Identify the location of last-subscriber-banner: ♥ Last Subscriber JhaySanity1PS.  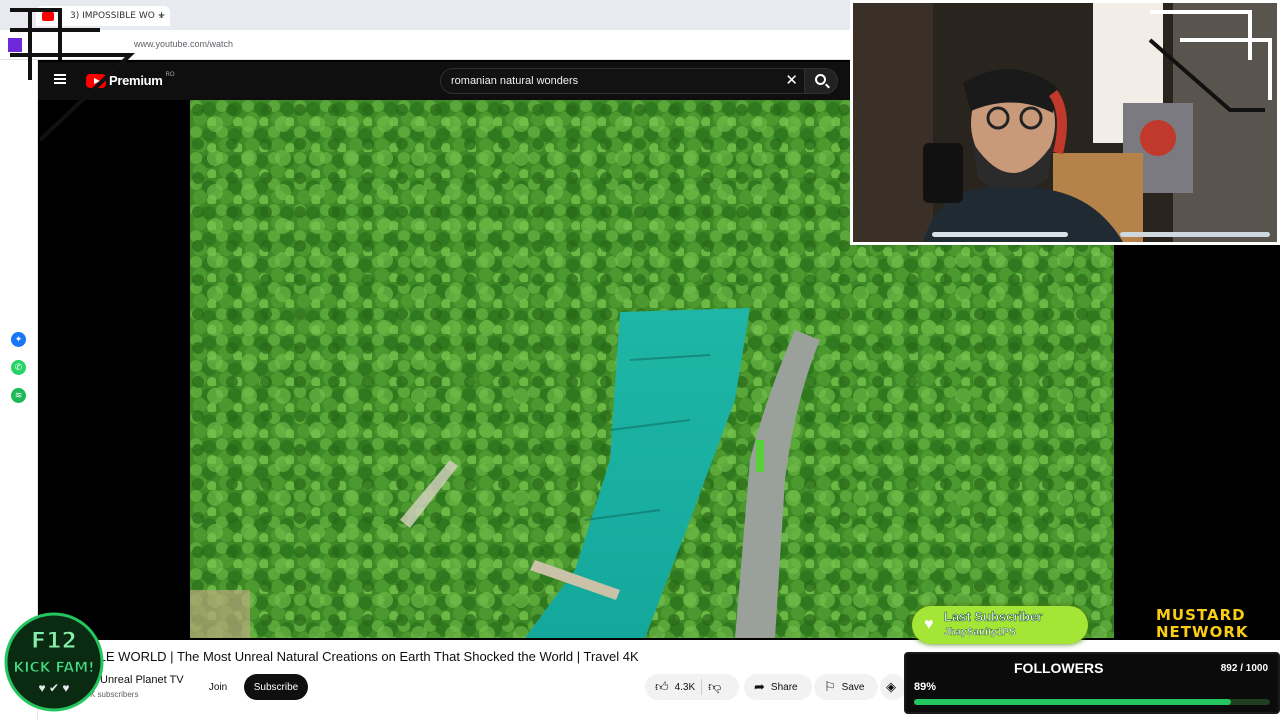
(1000, 625).